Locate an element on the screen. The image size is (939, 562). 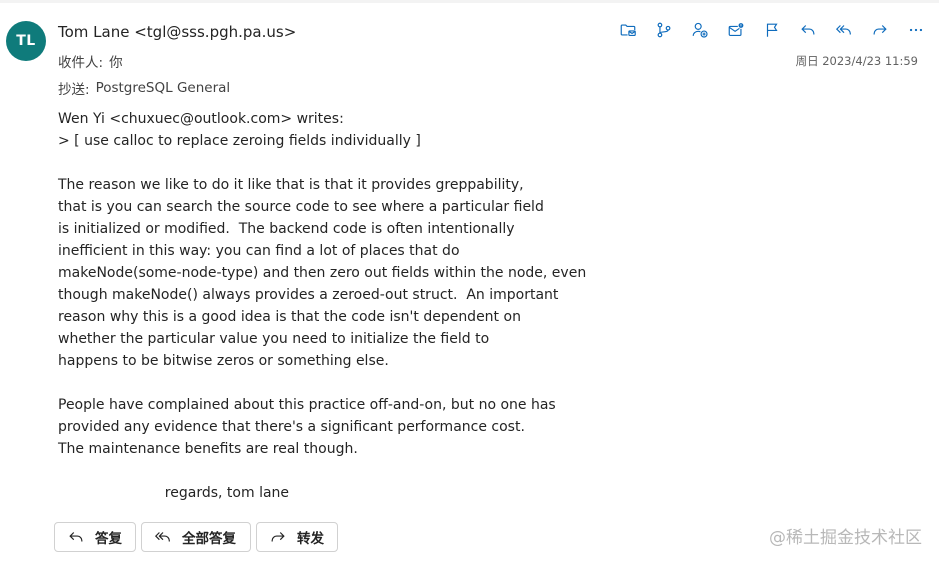
reply-toolbar-button is located at coordinates (808, 30).